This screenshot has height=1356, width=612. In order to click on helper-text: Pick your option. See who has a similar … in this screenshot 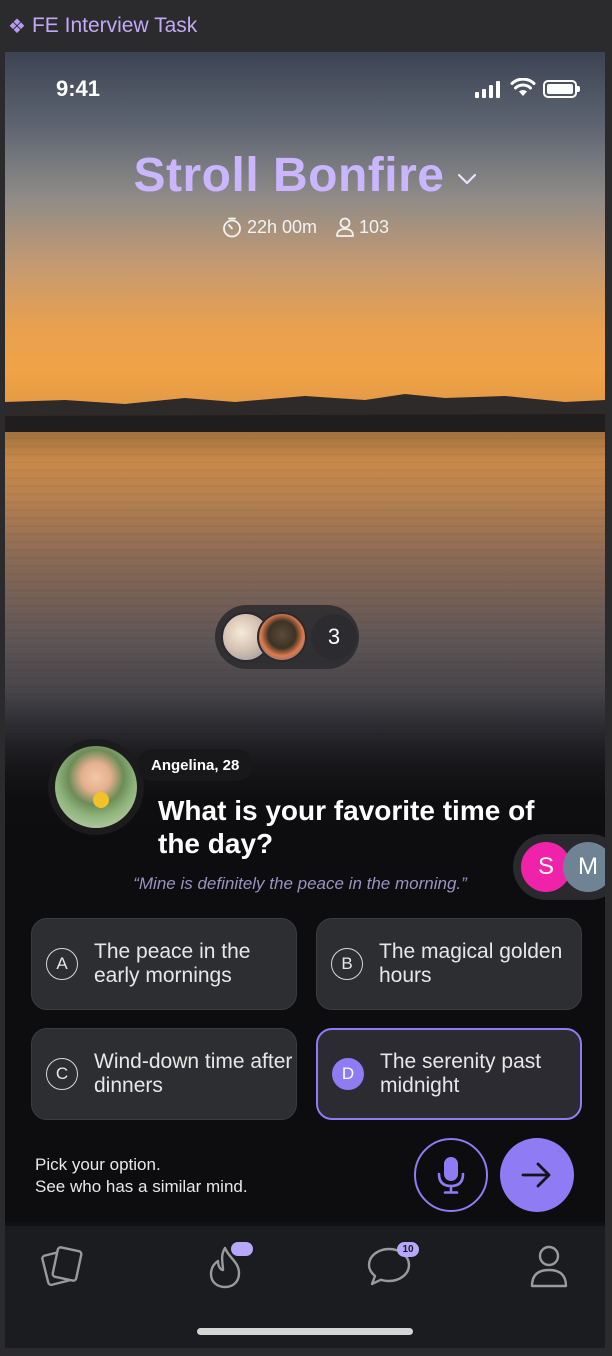, I will do `click(141, 1176)`.